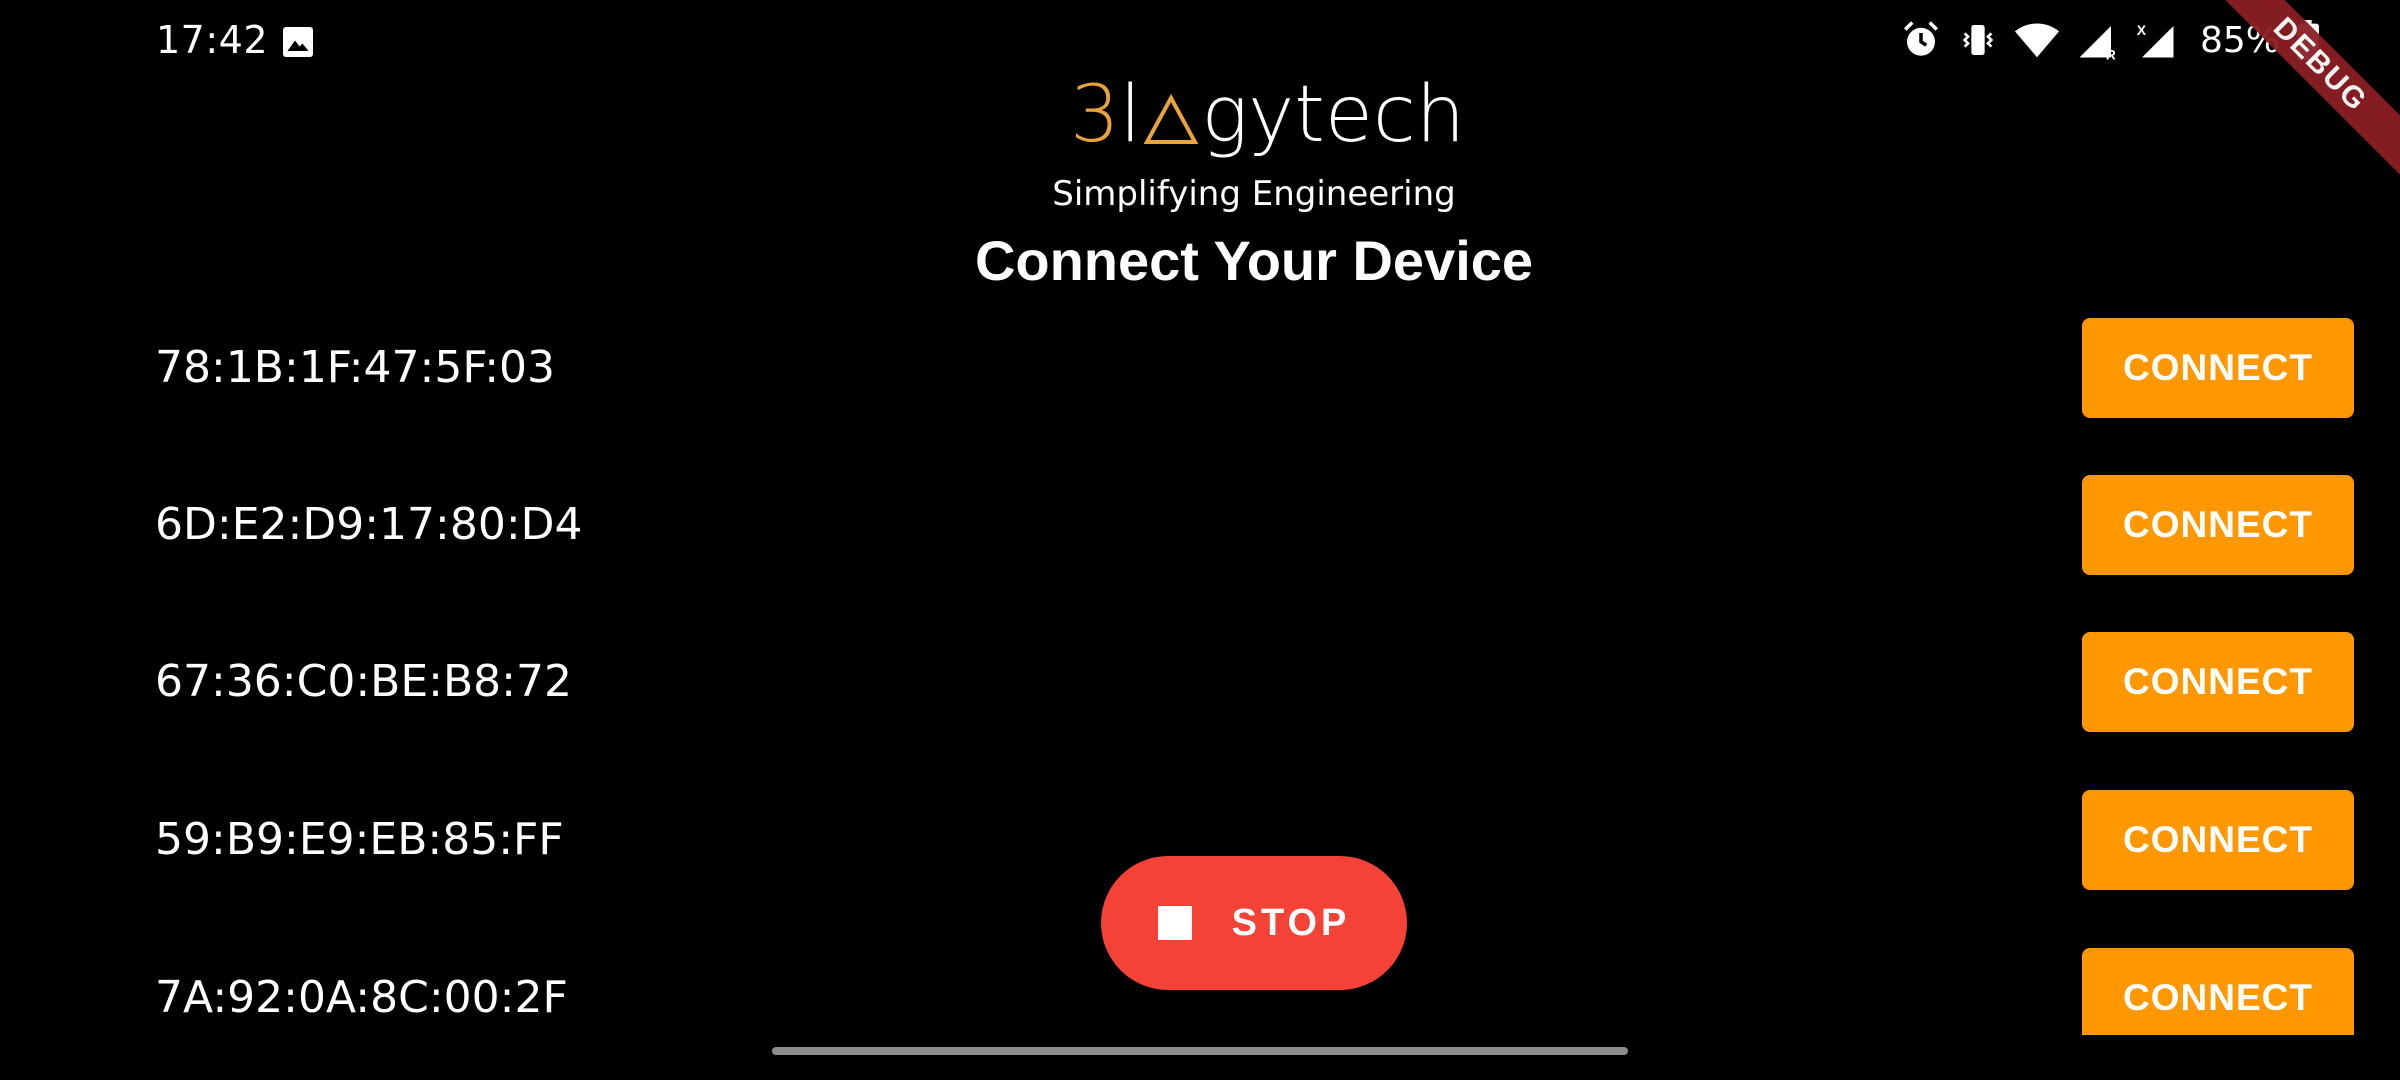 The height and width of the screenshot is (1080, 2400). Describe the element at coordinates (363, 681) in the screenshot. I see `device-address: 67:36:C0:BE:B8:72` at that location.